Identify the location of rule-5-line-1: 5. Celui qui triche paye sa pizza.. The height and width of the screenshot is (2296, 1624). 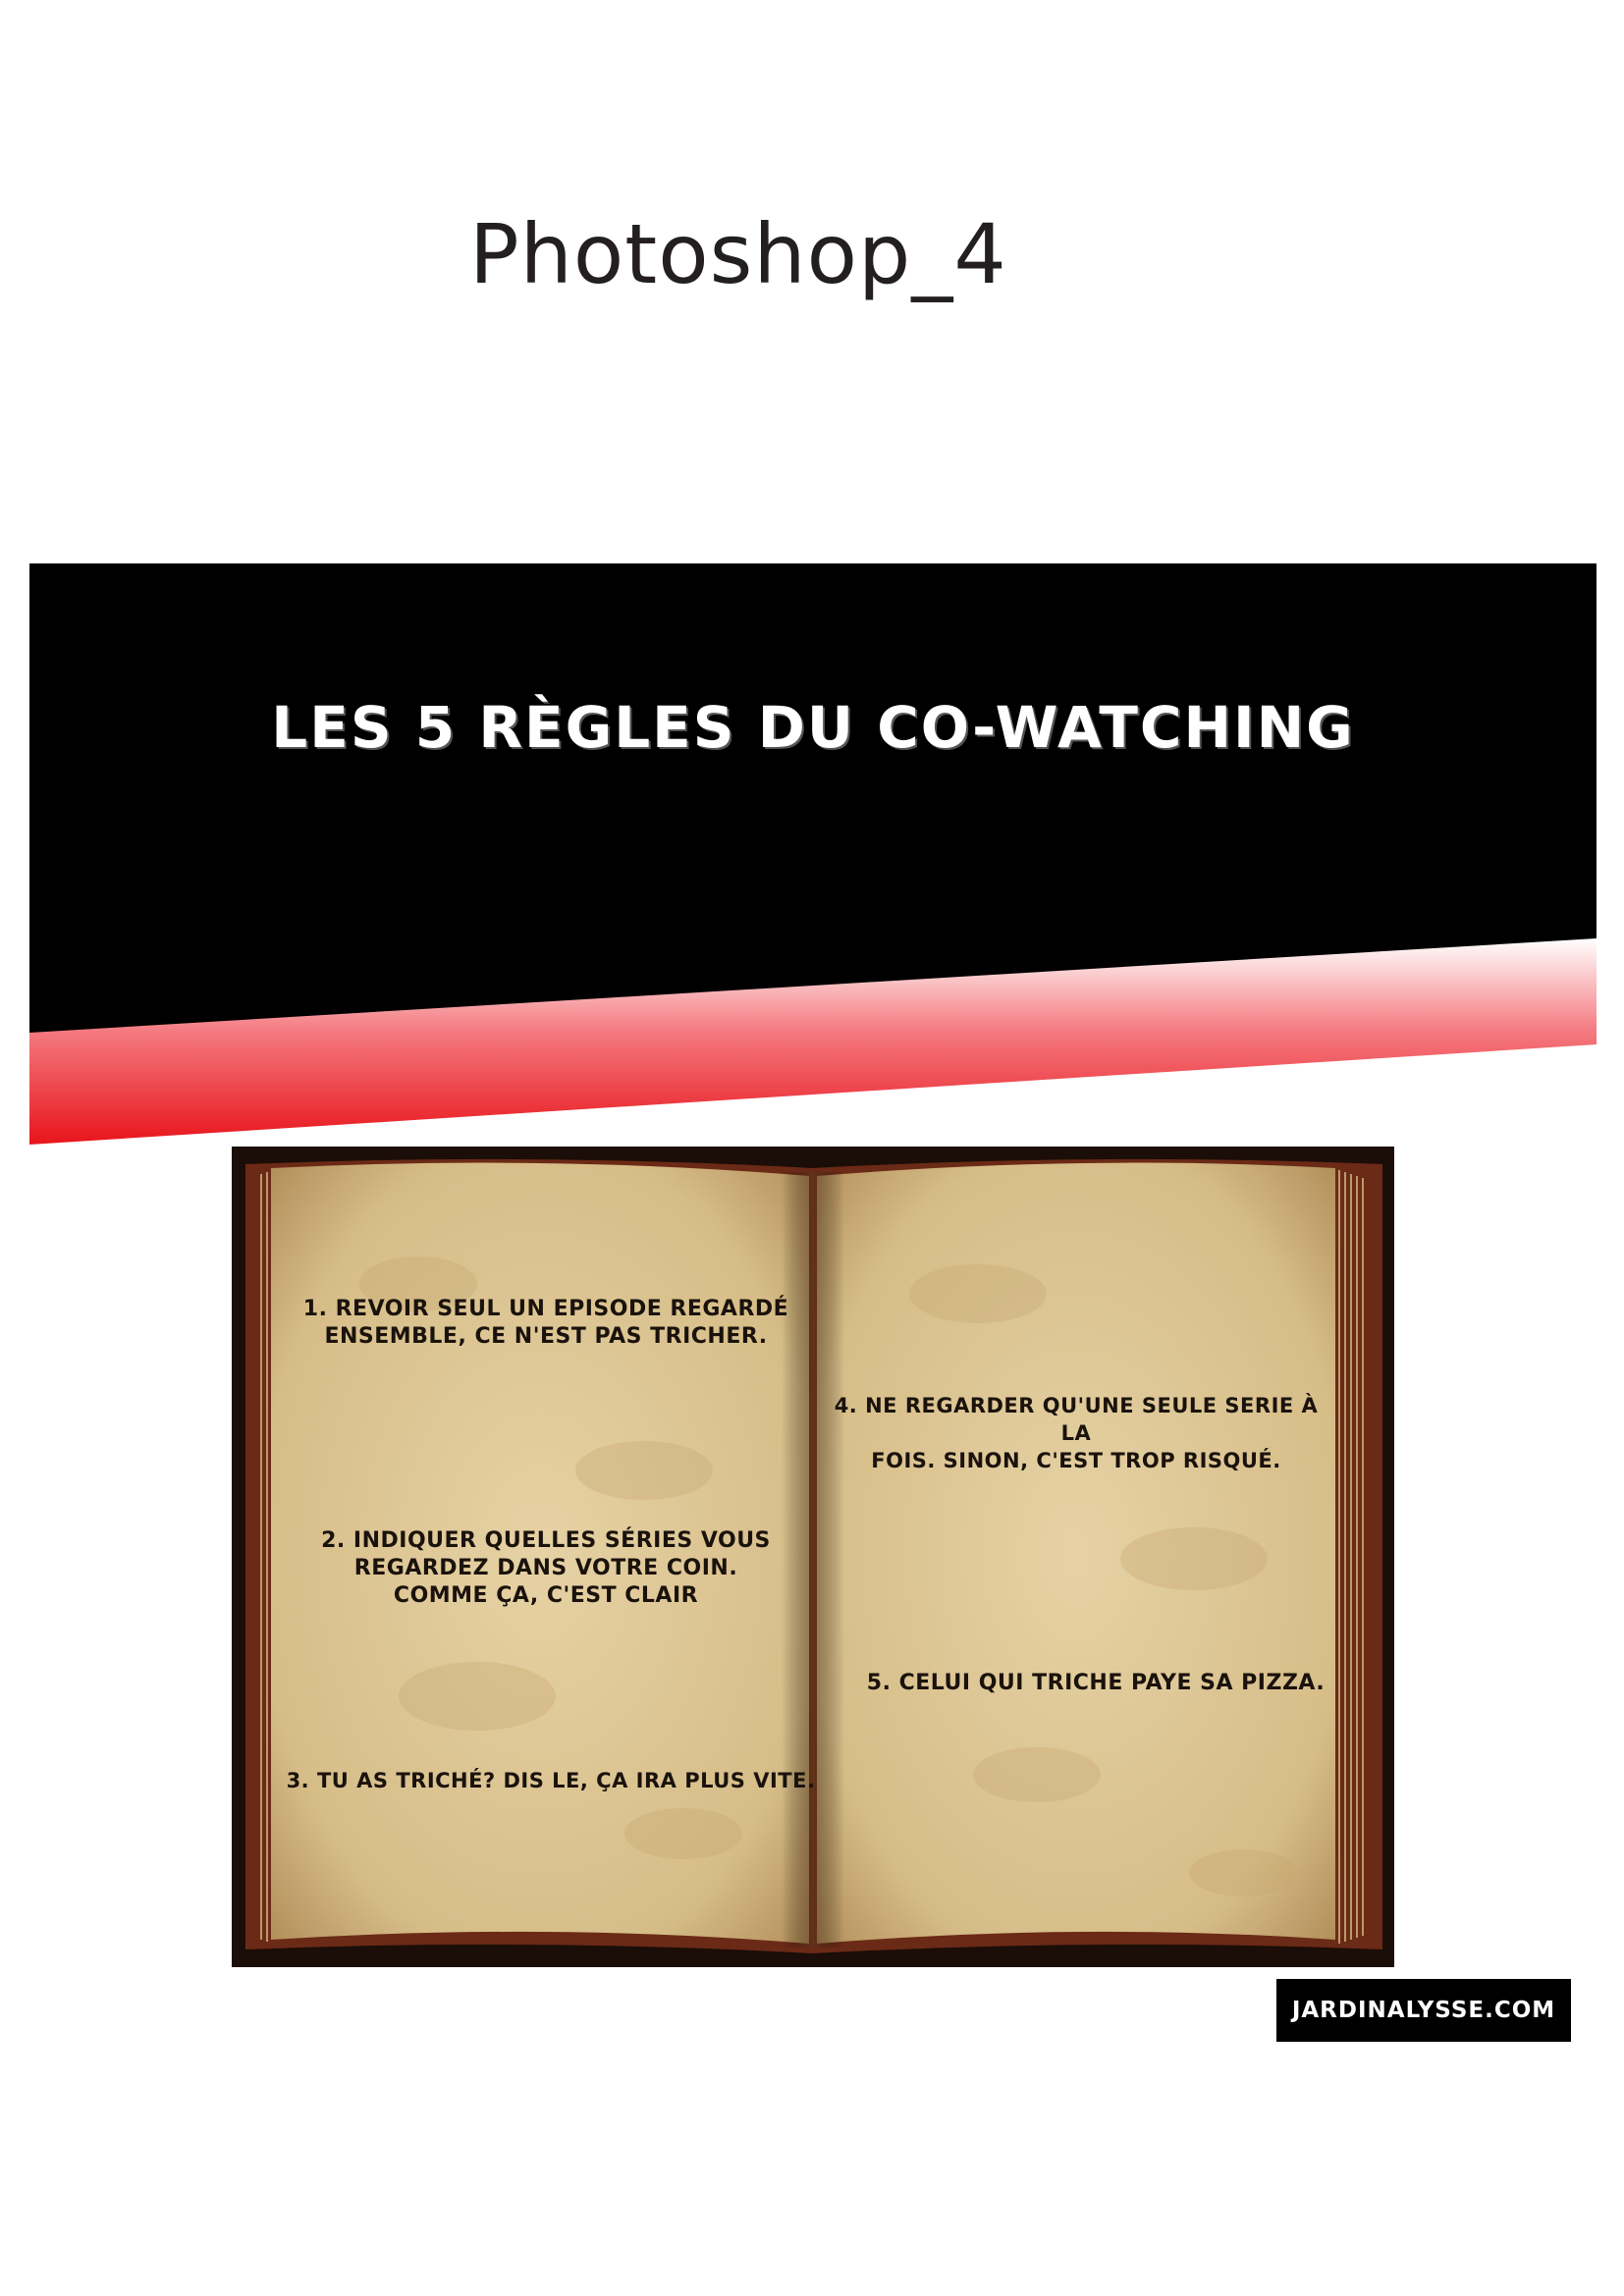
(1096, 1683).